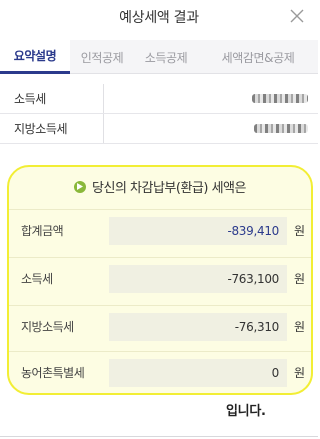 This screenshot has height=439, width=320. What do you see at coordinates (52, 128) in the screenshot?
I see `summary-row-label: 지방소득세` at bounding box center [52, 128].